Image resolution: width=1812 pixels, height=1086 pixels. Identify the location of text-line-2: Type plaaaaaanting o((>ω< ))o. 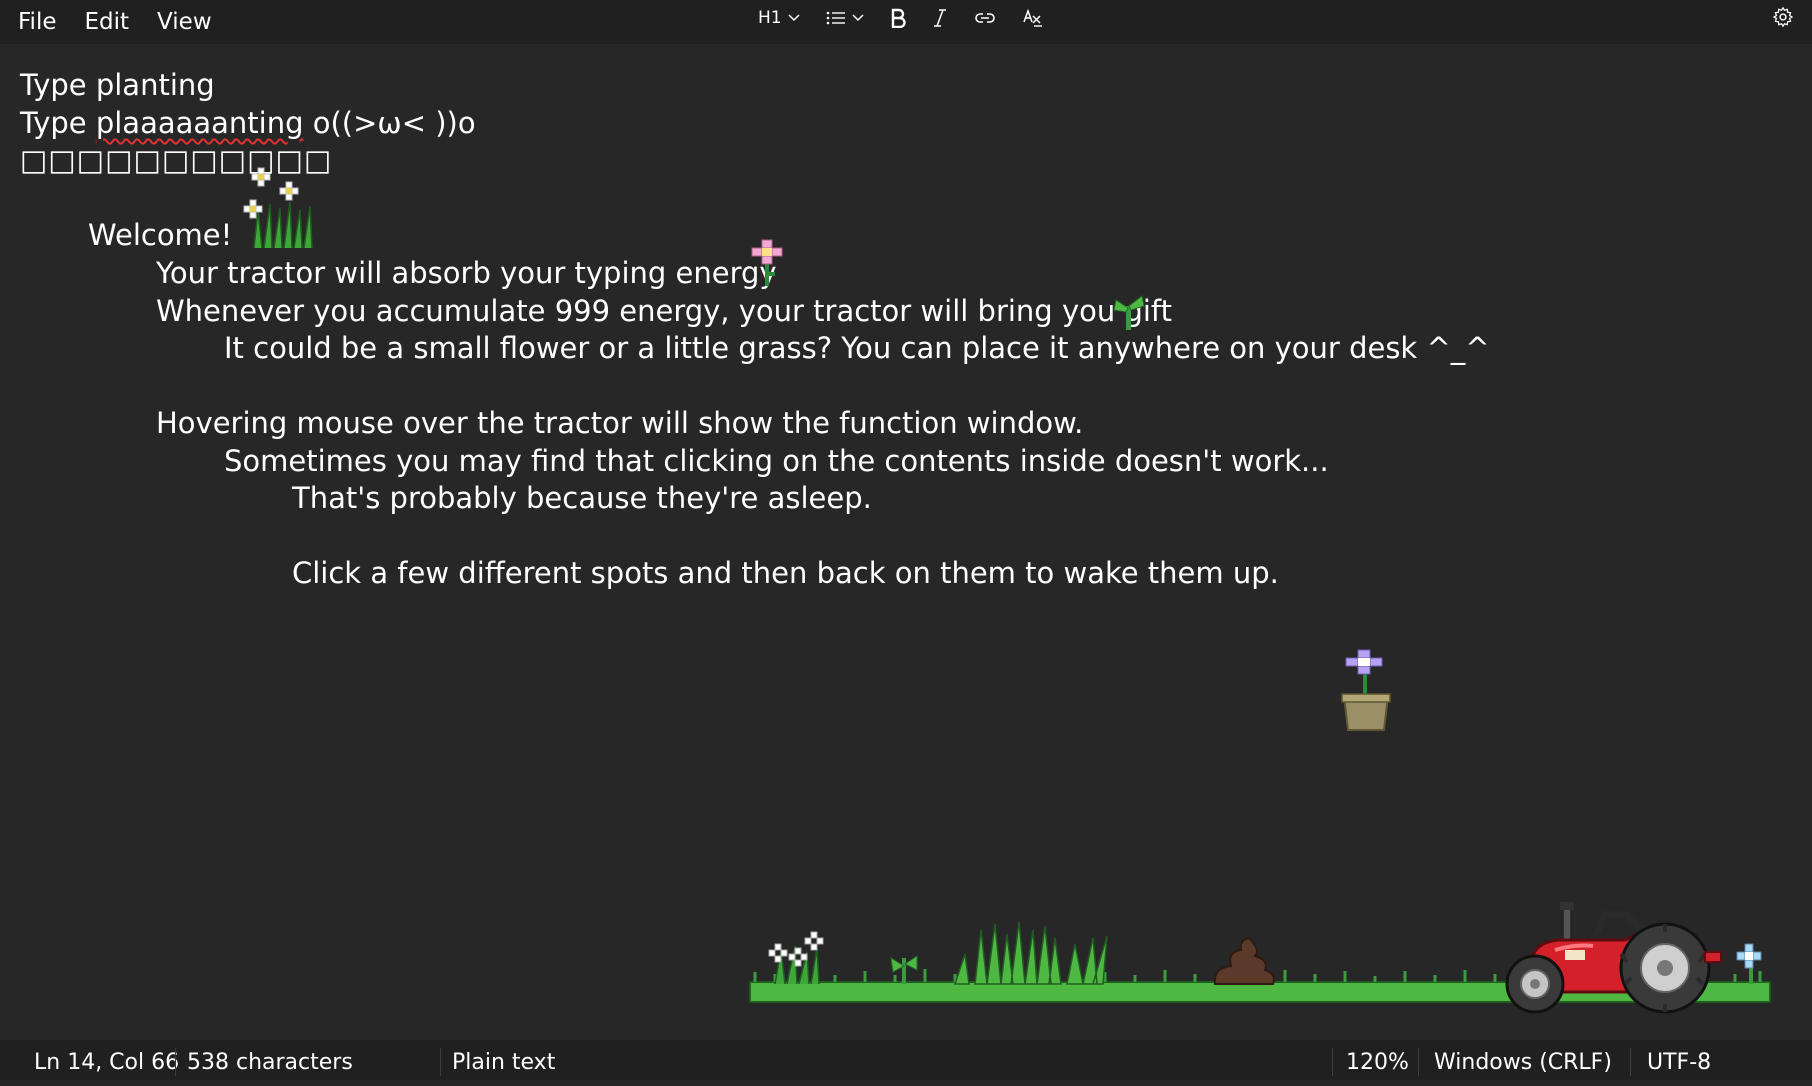
(248, 123).